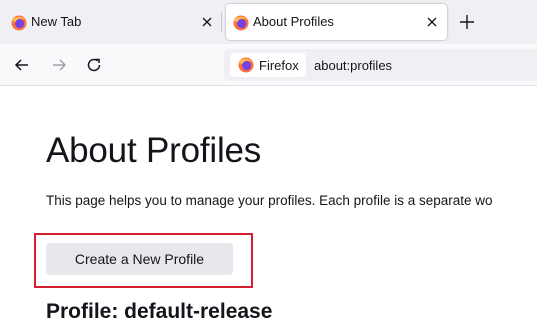 Image resolution: width=537 pixels, height=336 pixels. I want to click on tab-label: New Tab, so click(56, 21).